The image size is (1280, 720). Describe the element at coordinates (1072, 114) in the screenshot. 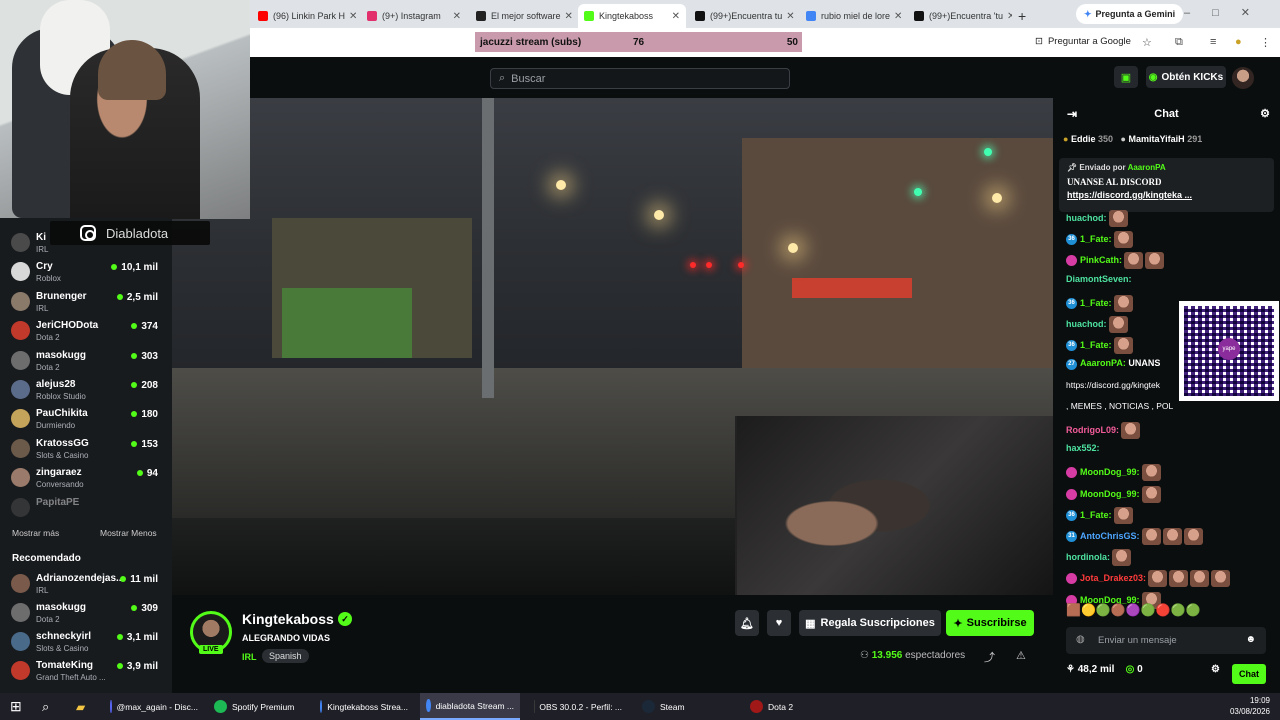

I see `collapse-chat-icon: ⇥` at that location.